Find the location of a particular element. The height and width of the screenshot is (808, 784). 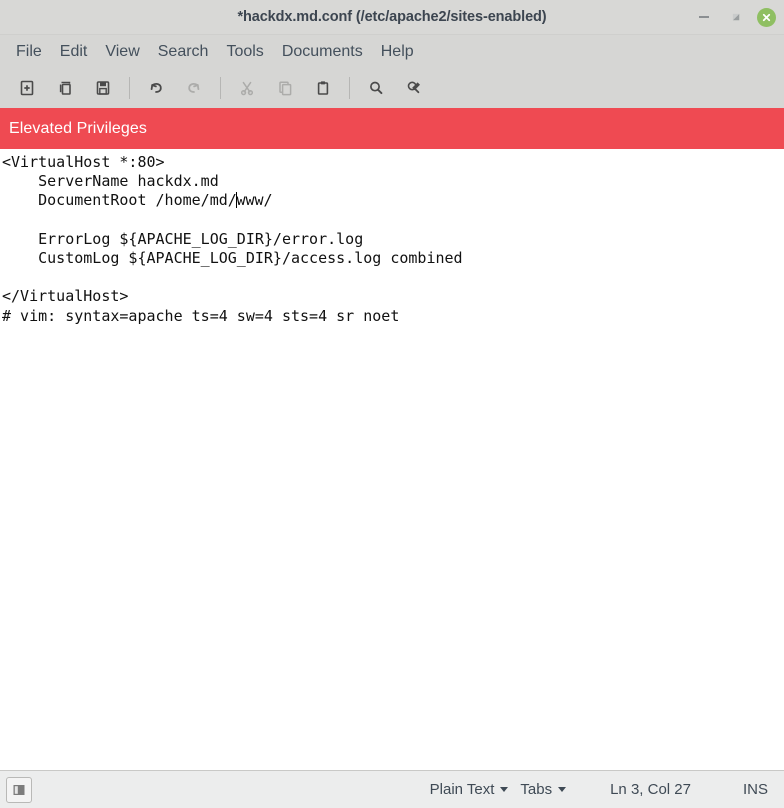

code-line-with-cursor: DocumentRoot /home/md/www/ is located at coordinates (137, 200).